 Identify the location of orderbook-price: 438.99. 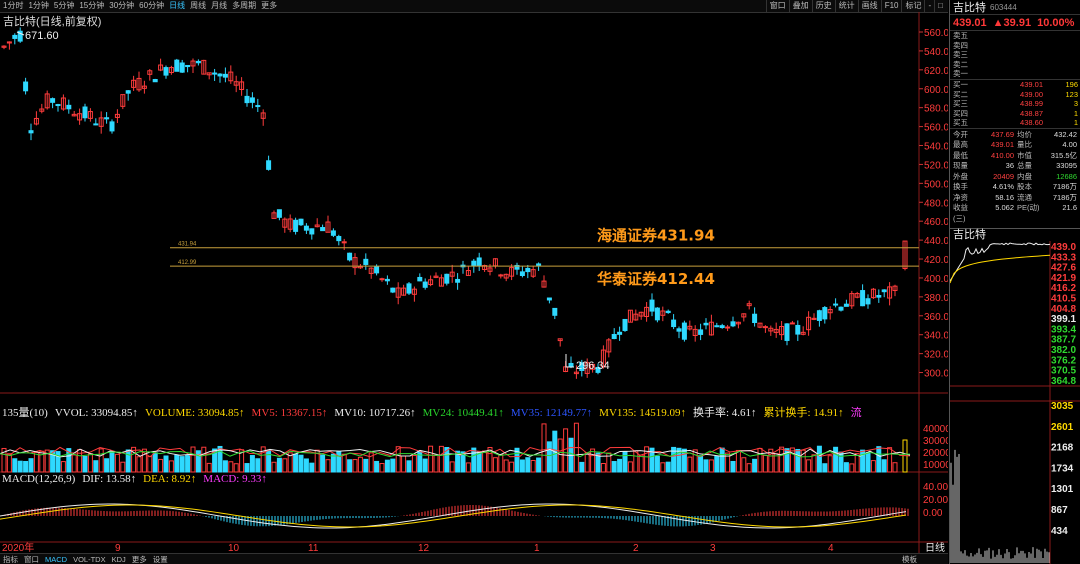
(1031, 104).